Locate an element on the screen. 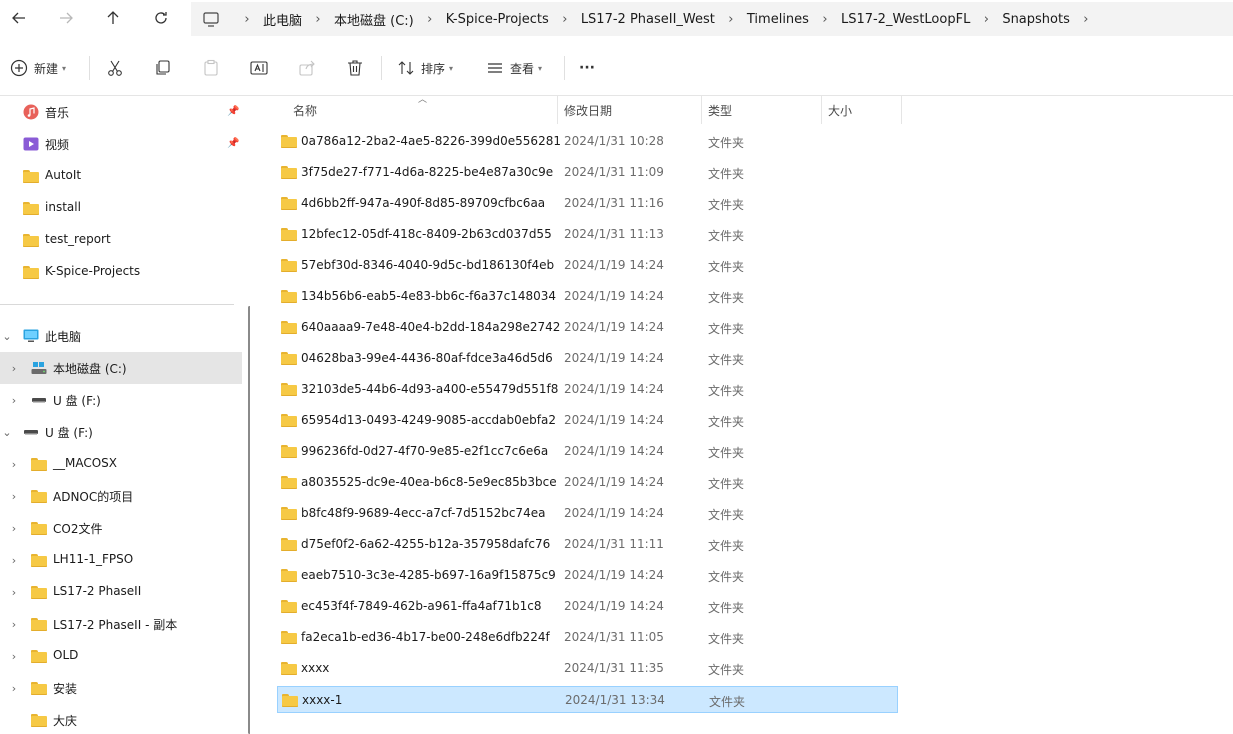  sidebar-item-old: › OLD is located at coordinates (121, 656).